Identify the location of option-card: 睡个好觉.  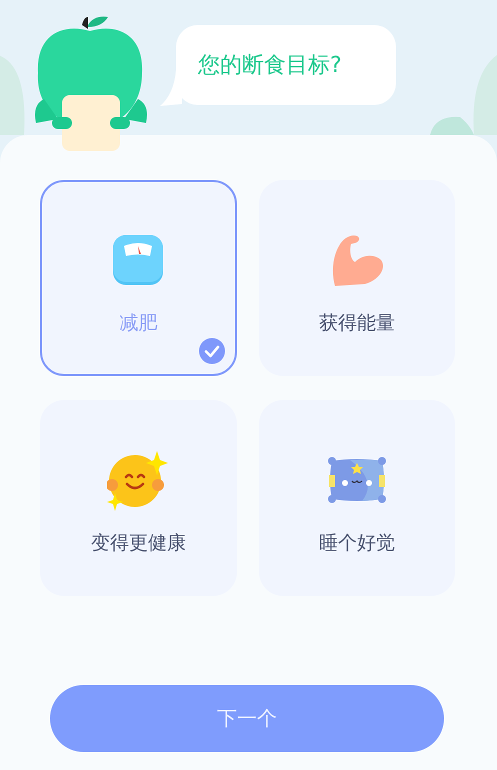
(356, 498).